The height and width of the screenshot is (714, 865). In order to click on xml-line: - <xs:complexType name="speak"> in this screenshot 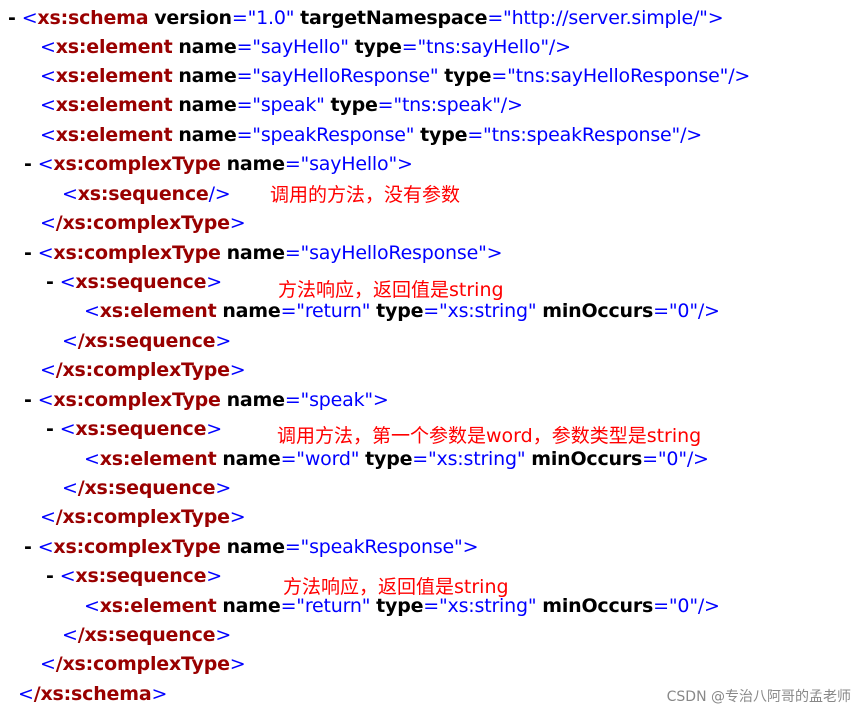, I will do `click(206, 400)`.